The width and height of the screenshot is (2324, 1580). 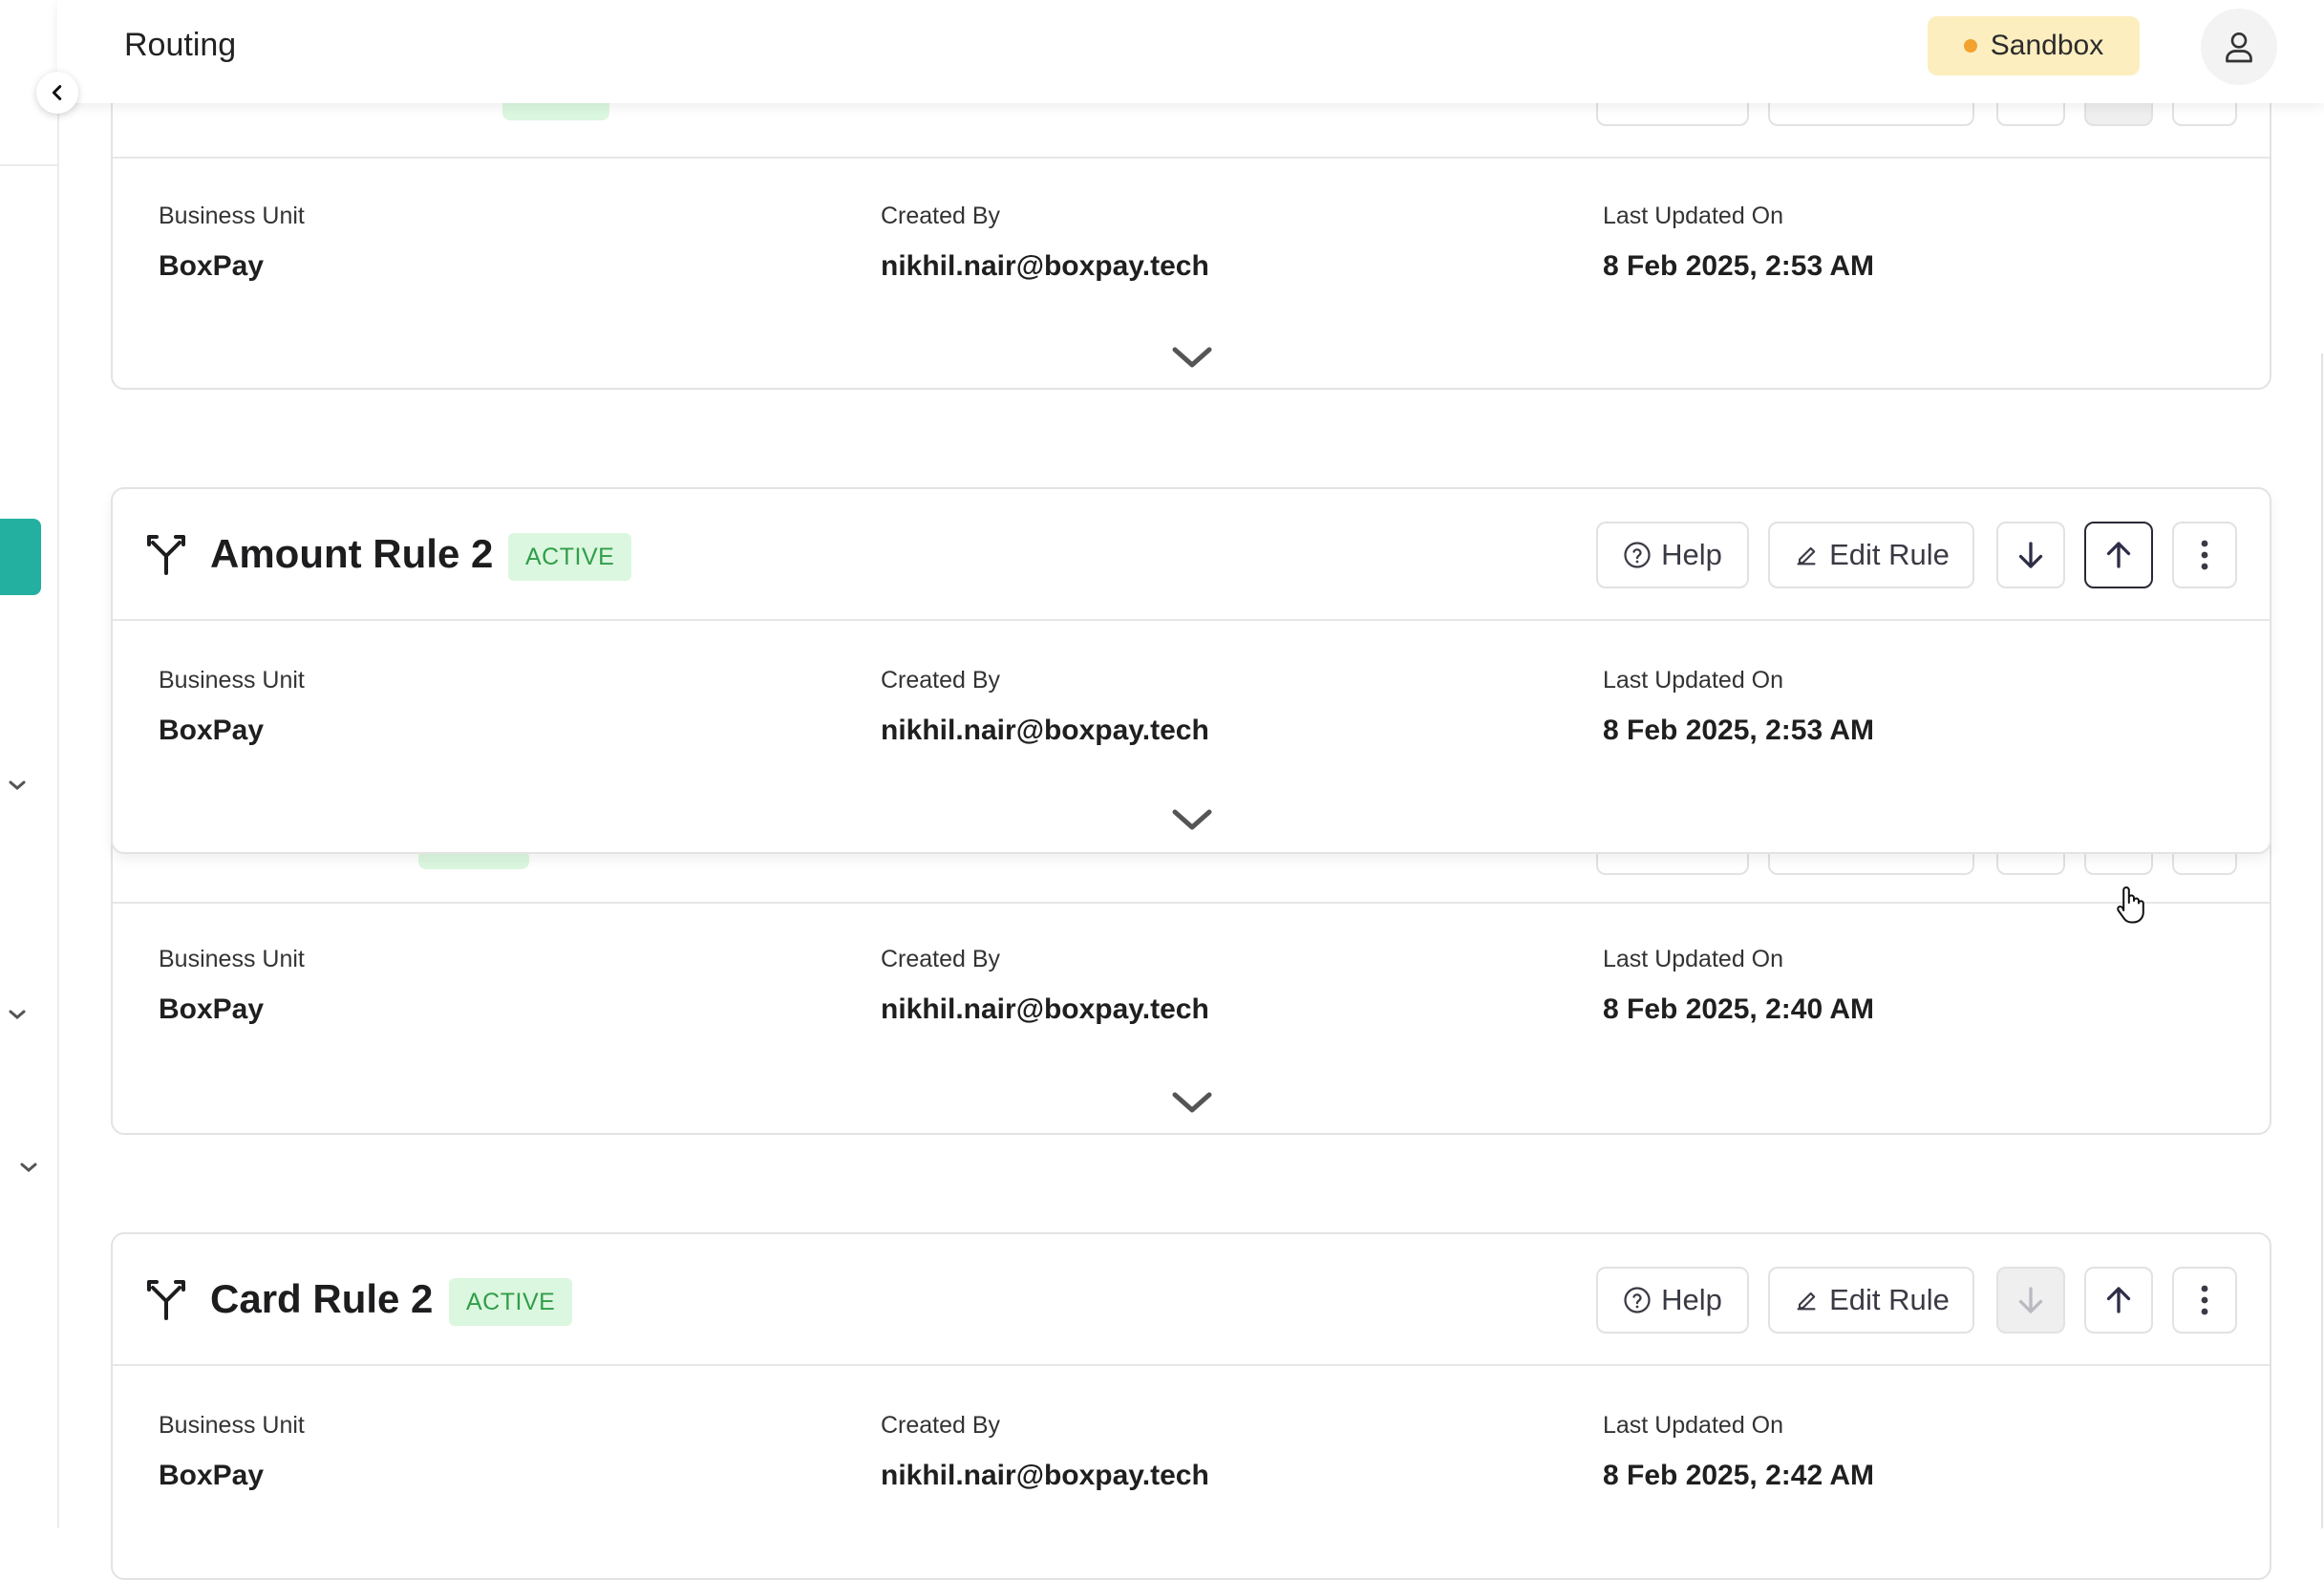 I want to click on sidebar-item-active-indicator, so click(x=21, y=557).